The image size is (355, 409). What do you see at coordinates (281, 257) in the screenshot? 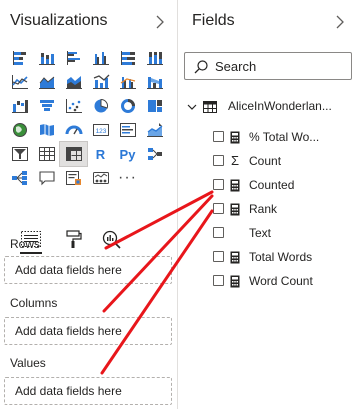
I see `field-name: Total Words` at bounding box center [281, 257].